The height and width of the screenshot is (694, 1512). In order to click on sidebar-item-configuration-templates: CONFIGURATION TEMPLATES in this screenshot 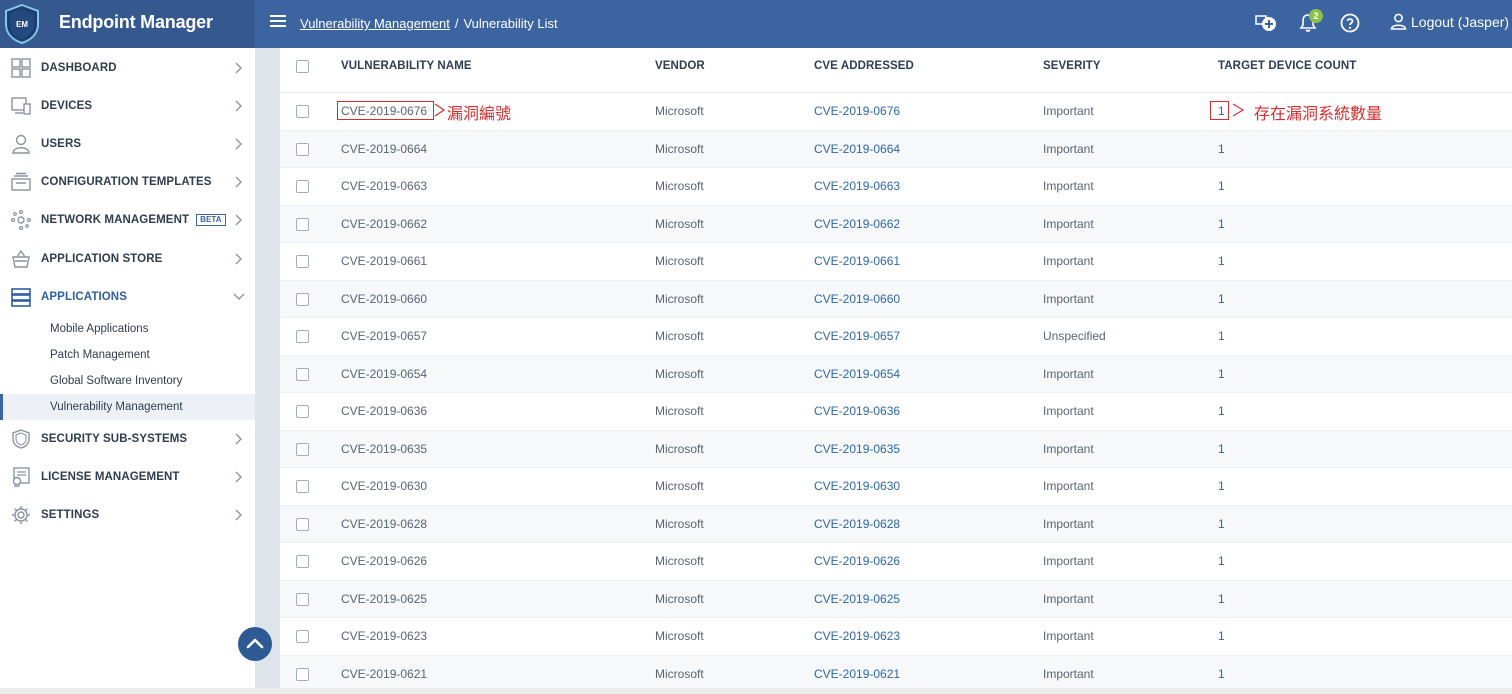, I will do `click(127, 182)`.